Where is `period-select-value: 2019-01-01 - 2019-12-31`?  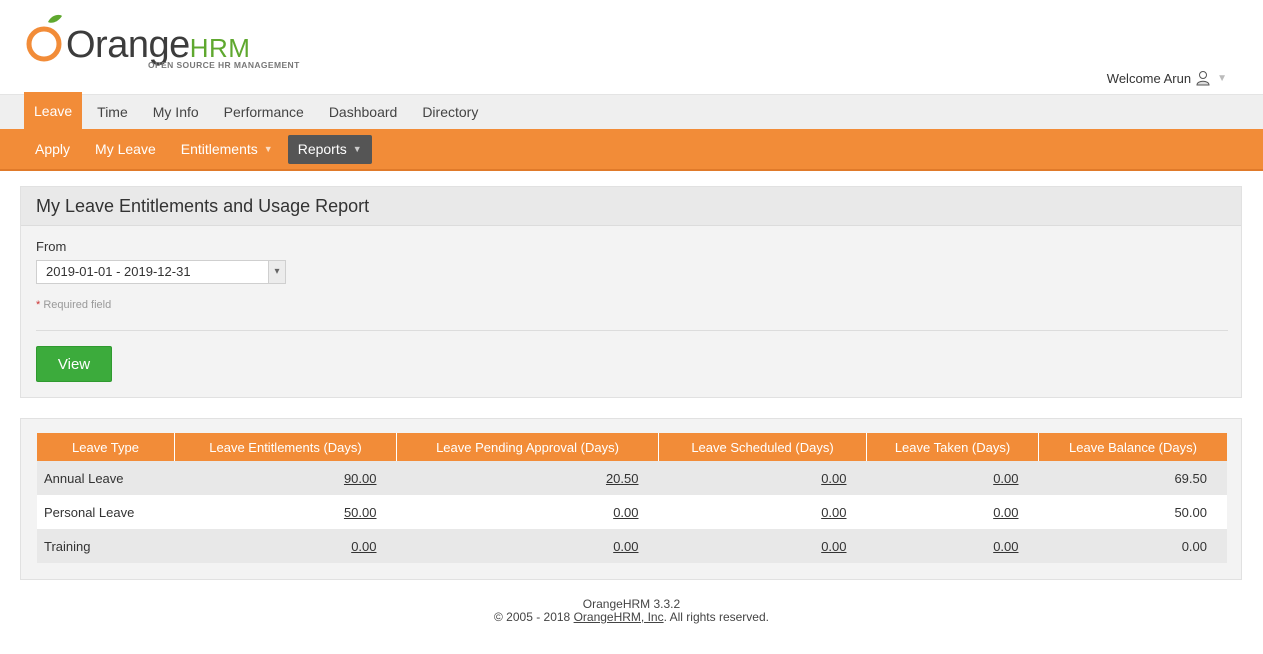
period-select-value: 2019-01-01 - 2019-12-31 is located at coordinates (118, 271).